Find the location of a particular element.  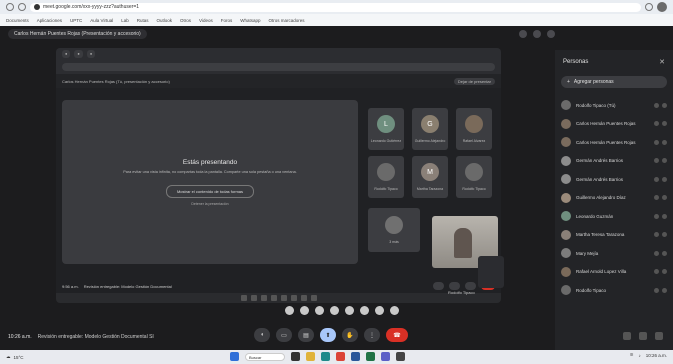

url-text: meet.google.com/xxx-yyyy-zzz?authuser=1 is located at coordinates (91, 7).